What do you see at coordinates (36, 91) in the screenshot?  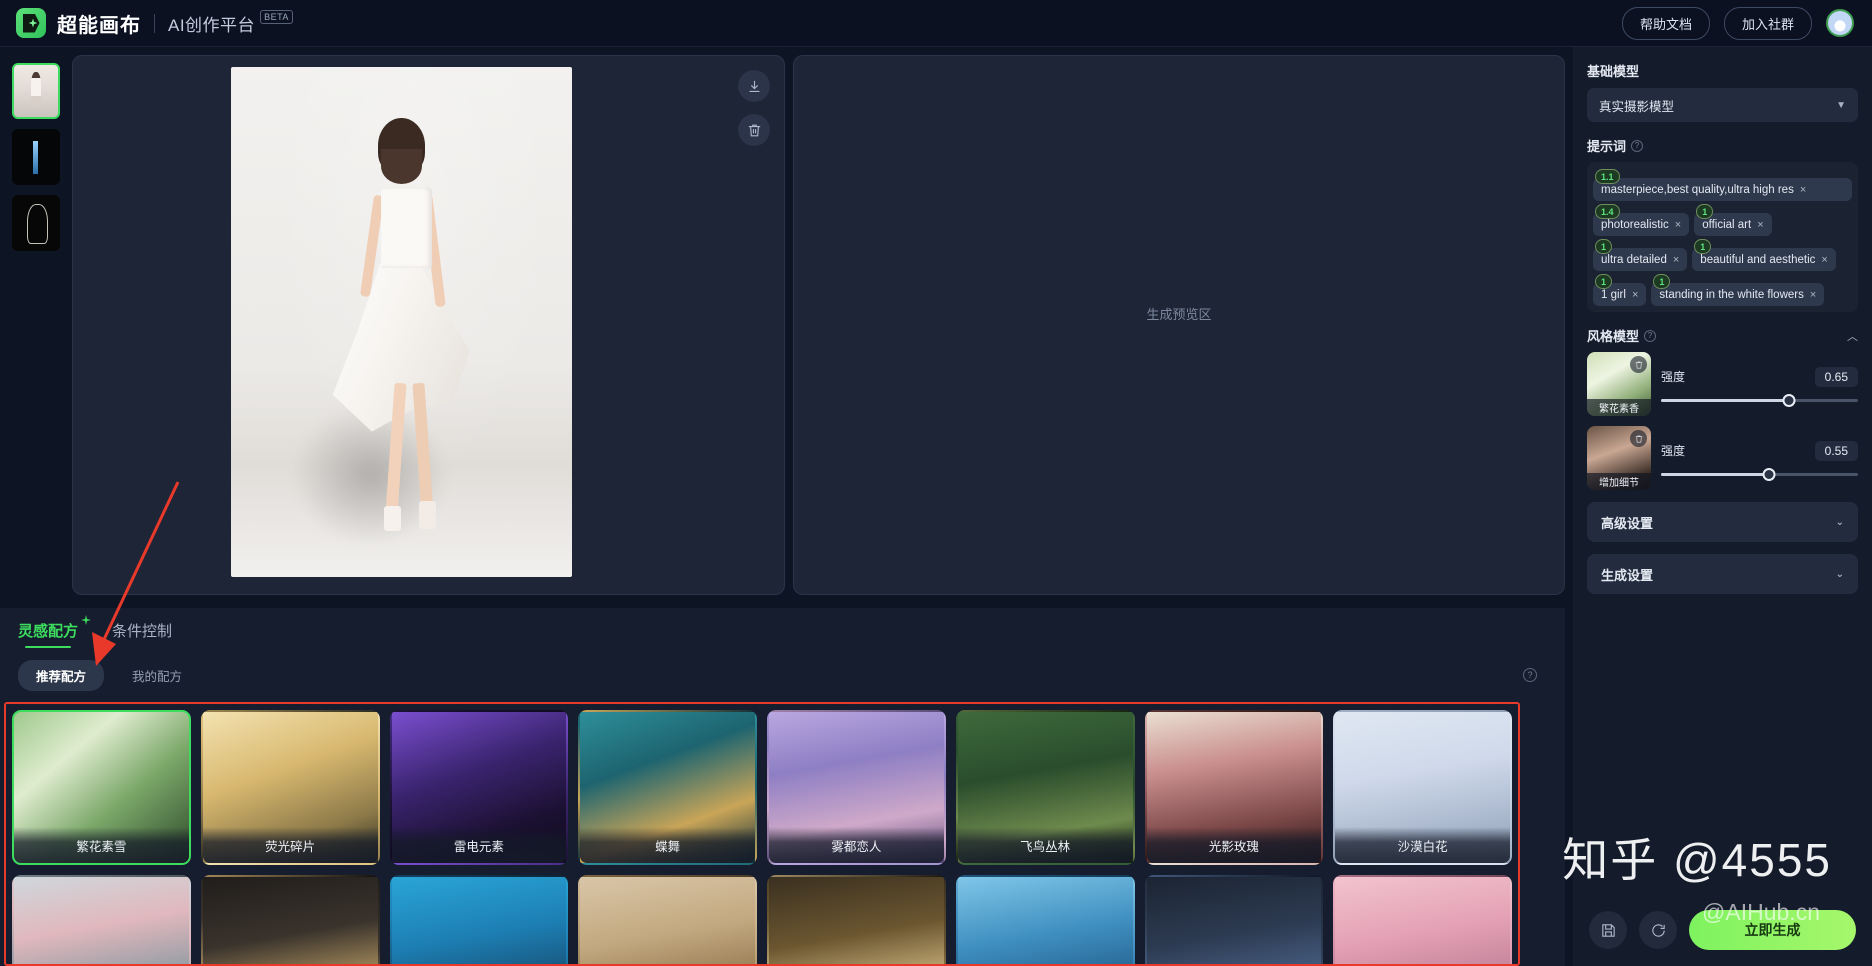 I see `thumbnail-reference-photo` at bounding box center [36, 91].